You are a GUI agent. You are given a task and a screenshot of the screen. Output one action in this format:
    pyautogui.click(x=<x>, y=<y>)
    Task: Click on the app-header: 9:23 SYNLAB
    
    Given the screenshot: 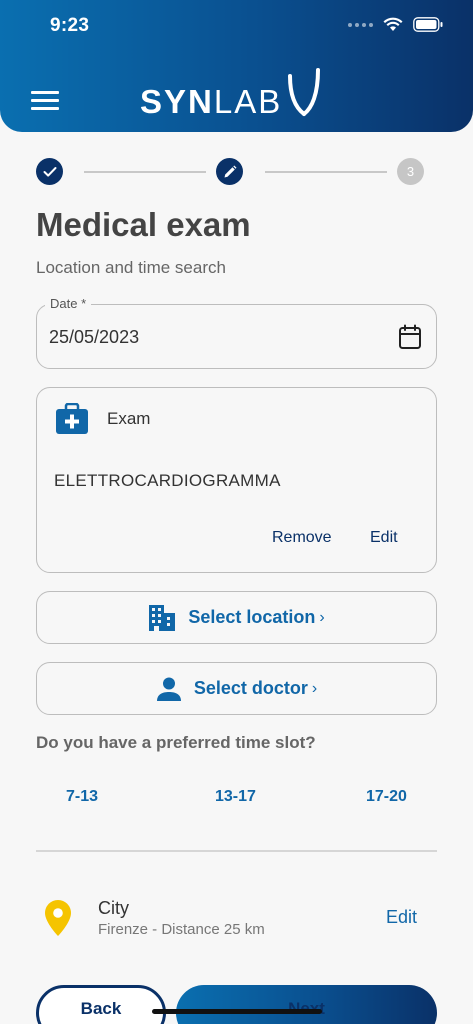 What is the action you would take?
    pyautogui.click(x=236, y=66)
    